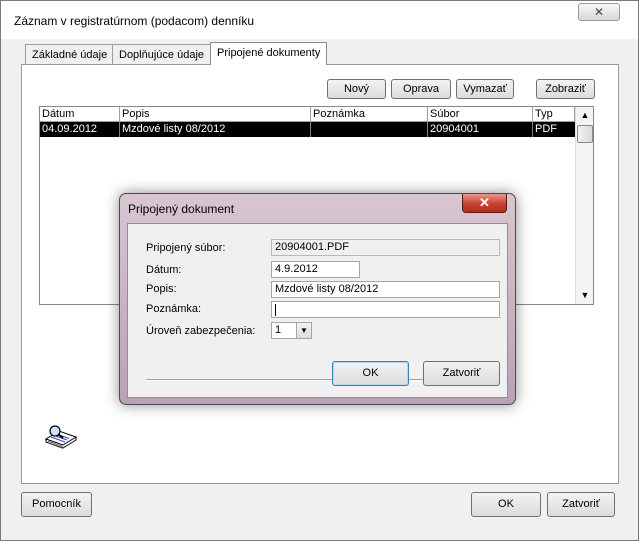 This screenshot has width=639, height=541. What do you see at coordinates (186, 248) in the screenshot?
I see `attached-file-label: Pripojený súbor:` at bounding box center [186, 248].